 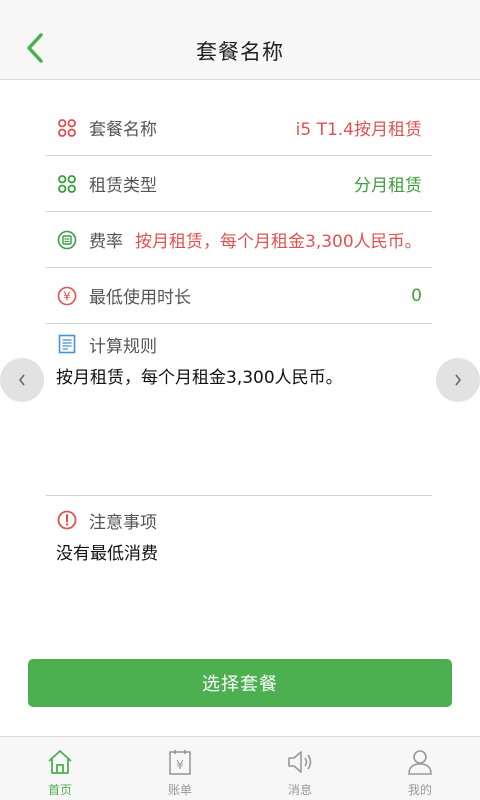 I want to click on row-label: 最低使用时长, so click(x=140, y=298).